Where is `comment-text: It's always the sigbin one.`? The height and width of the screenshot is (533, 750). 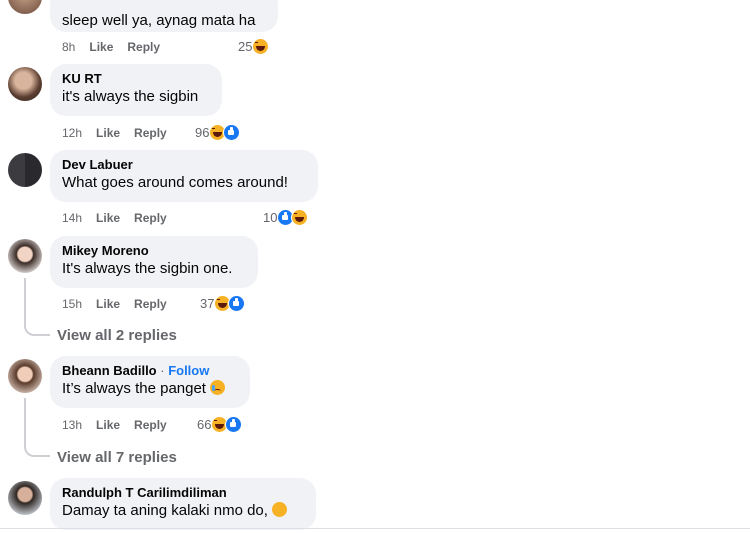 comment-text: It's always the sigbin one. is located at coordinates (147, 268).